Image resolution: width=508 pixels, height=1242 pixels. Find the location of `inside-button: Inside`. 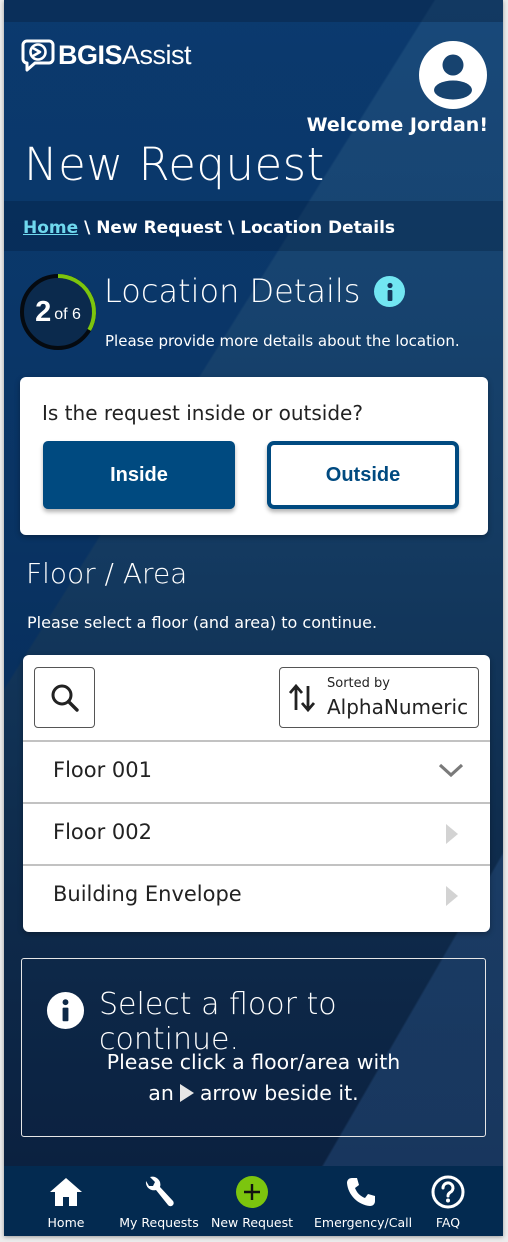

inside-button: Inside is located at coordinates (139, 475).